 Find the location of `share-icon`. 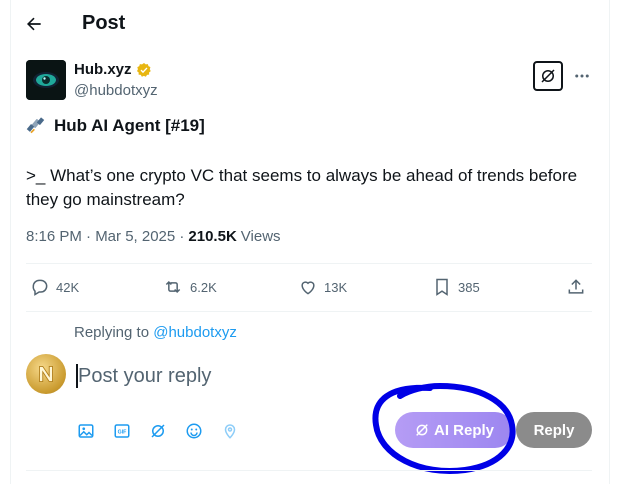

share-icon is located at coordinates (576, 286).